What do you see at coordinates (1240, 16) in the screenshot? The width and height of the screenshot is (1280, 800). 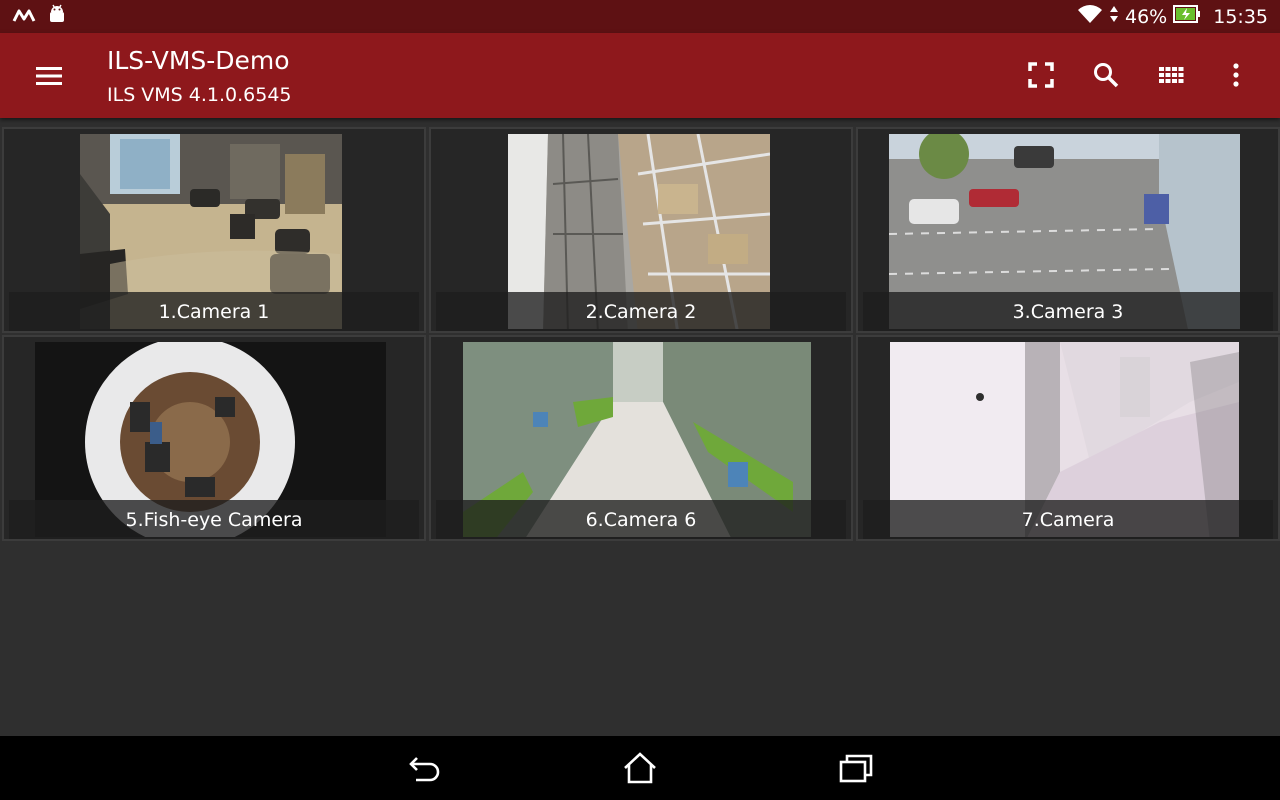 I see `clock: 15:35` at bounding box center [1240, 16].